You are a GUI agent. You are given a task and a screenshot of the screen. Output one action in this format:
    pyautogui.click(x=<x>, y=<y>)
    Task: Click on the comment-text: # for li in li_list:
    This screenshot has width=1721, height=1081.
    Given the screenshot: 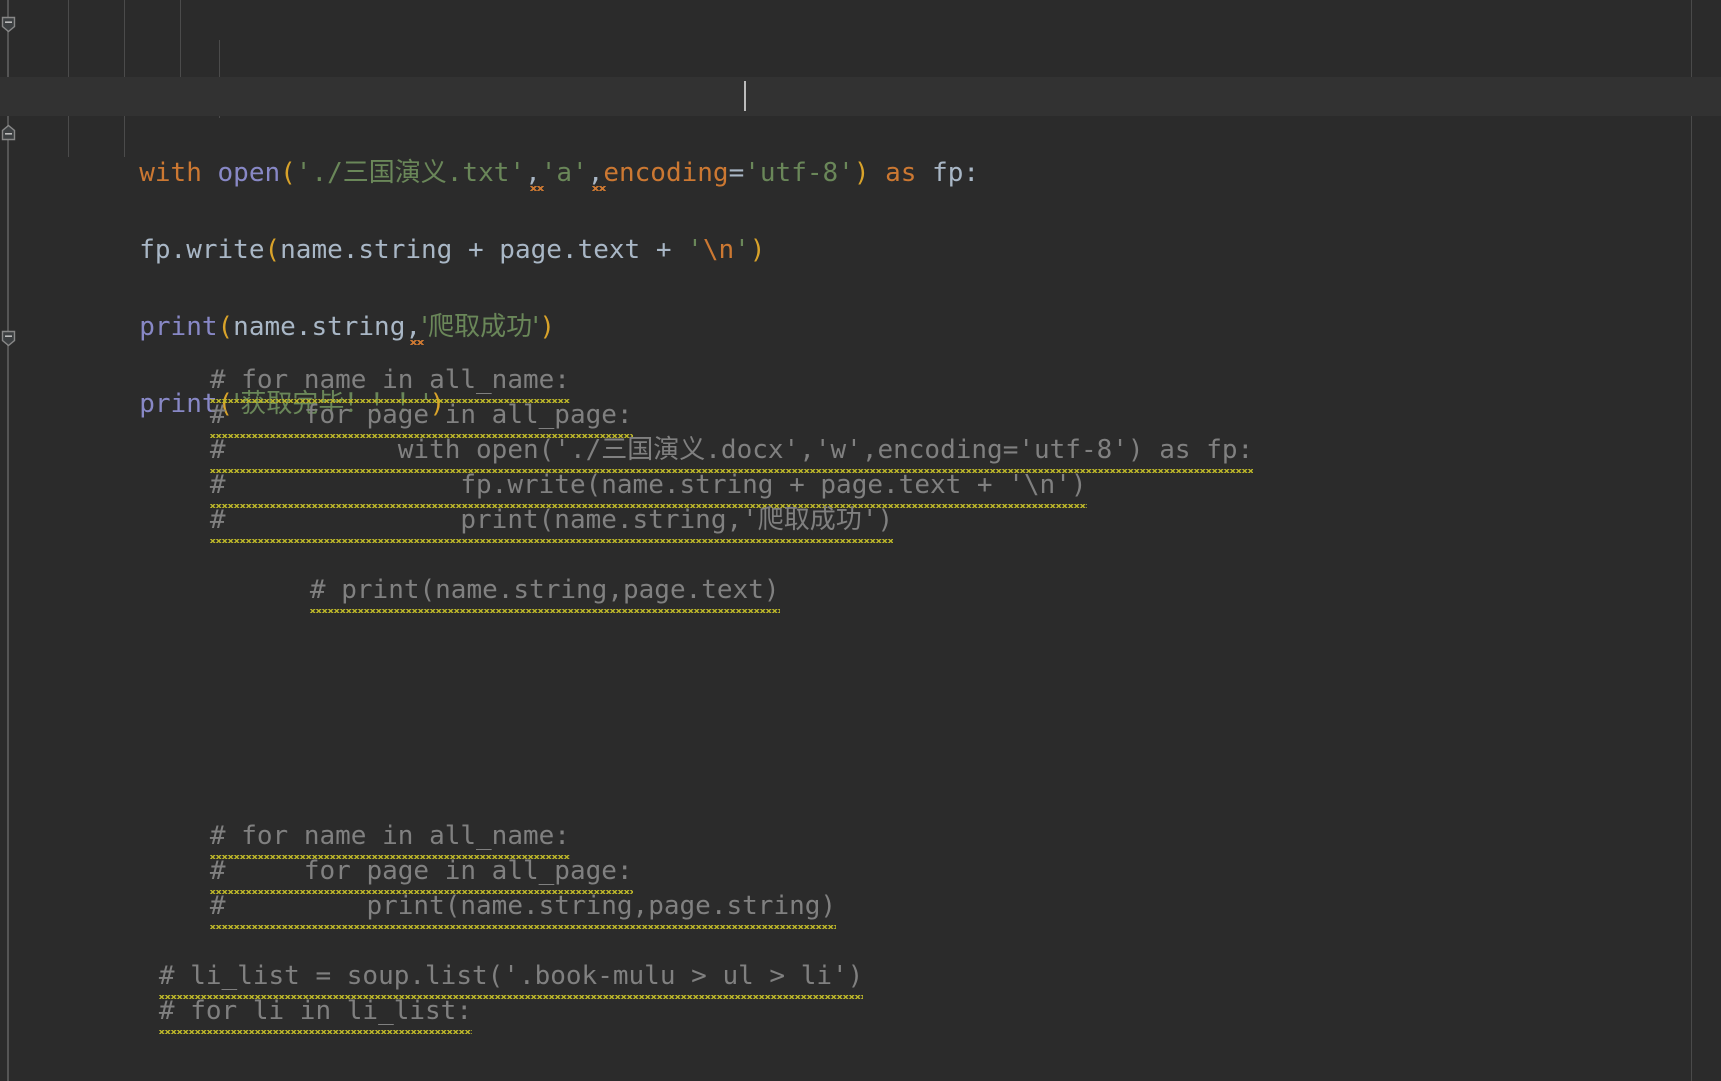 What is the action you would take?
    pyautogui.click(x=315, y=1013)
    